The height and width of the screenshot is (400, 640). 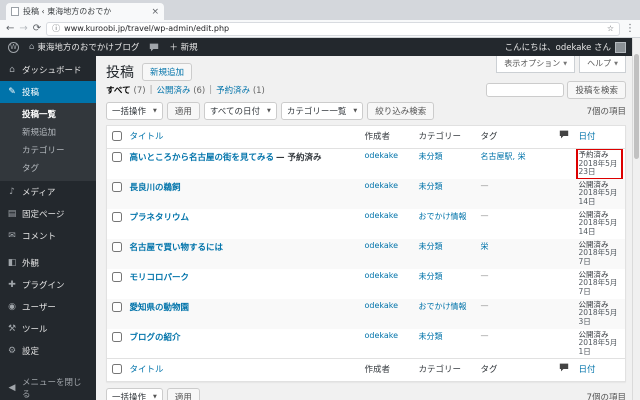 What do you see at coordinates (183, 110) in the screenshot?
I see `apply-button: 適用` at bounding box center [183, 110].